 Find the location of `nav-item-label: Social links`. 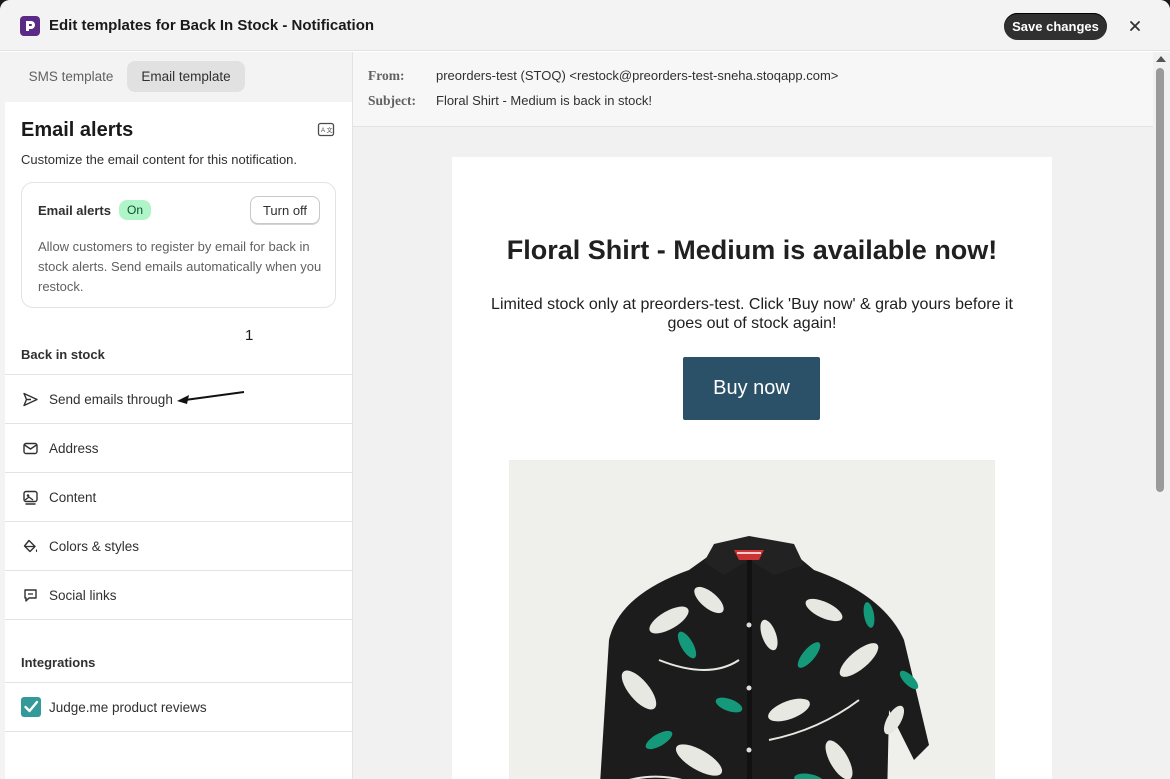

nav-item-label: Social links is located at coordinates (83, 595).